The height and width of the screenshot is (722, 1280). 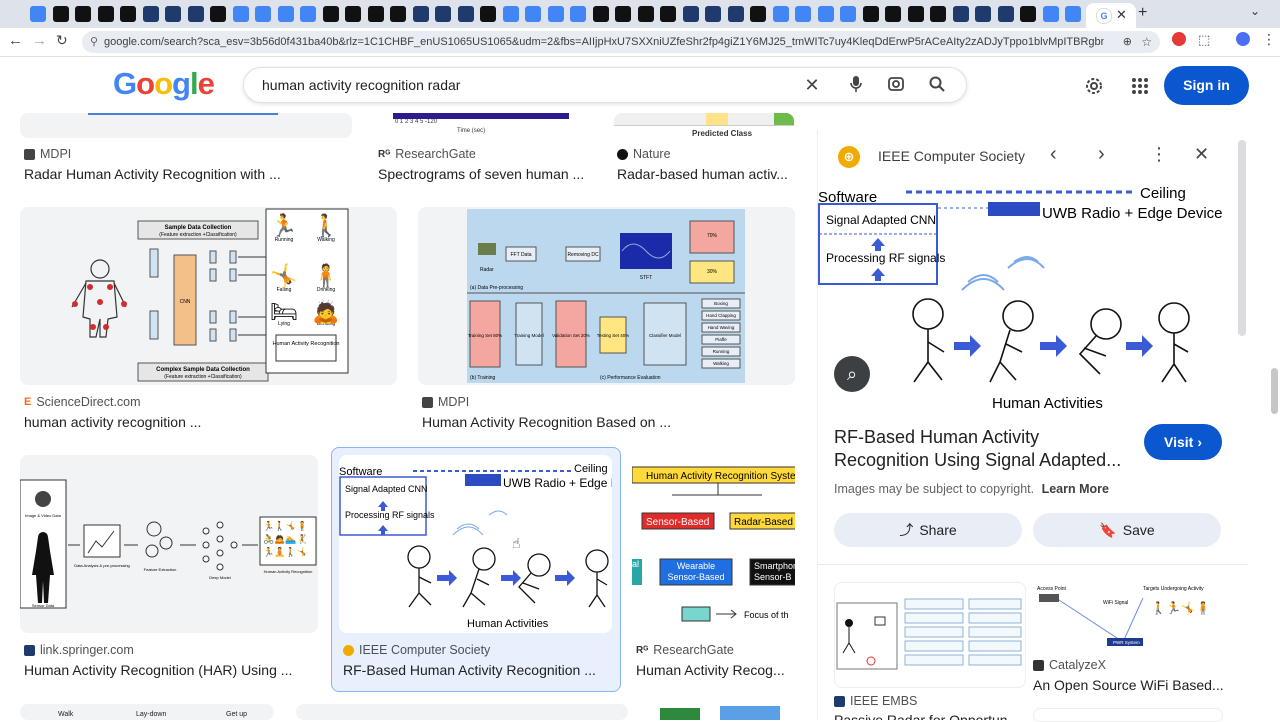 What do you see at coordinates (1242, 238) in the screenshot?
I see `panel-scrollbar` at bounding box center [1242, 238].